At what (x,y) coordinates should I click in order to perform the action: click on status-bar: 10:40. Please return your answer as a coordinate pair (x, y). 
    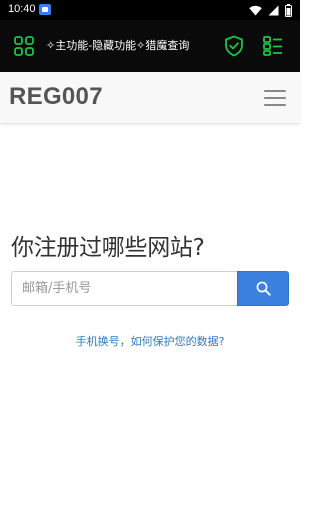
    Looking at the image, I should click on (150, 10).